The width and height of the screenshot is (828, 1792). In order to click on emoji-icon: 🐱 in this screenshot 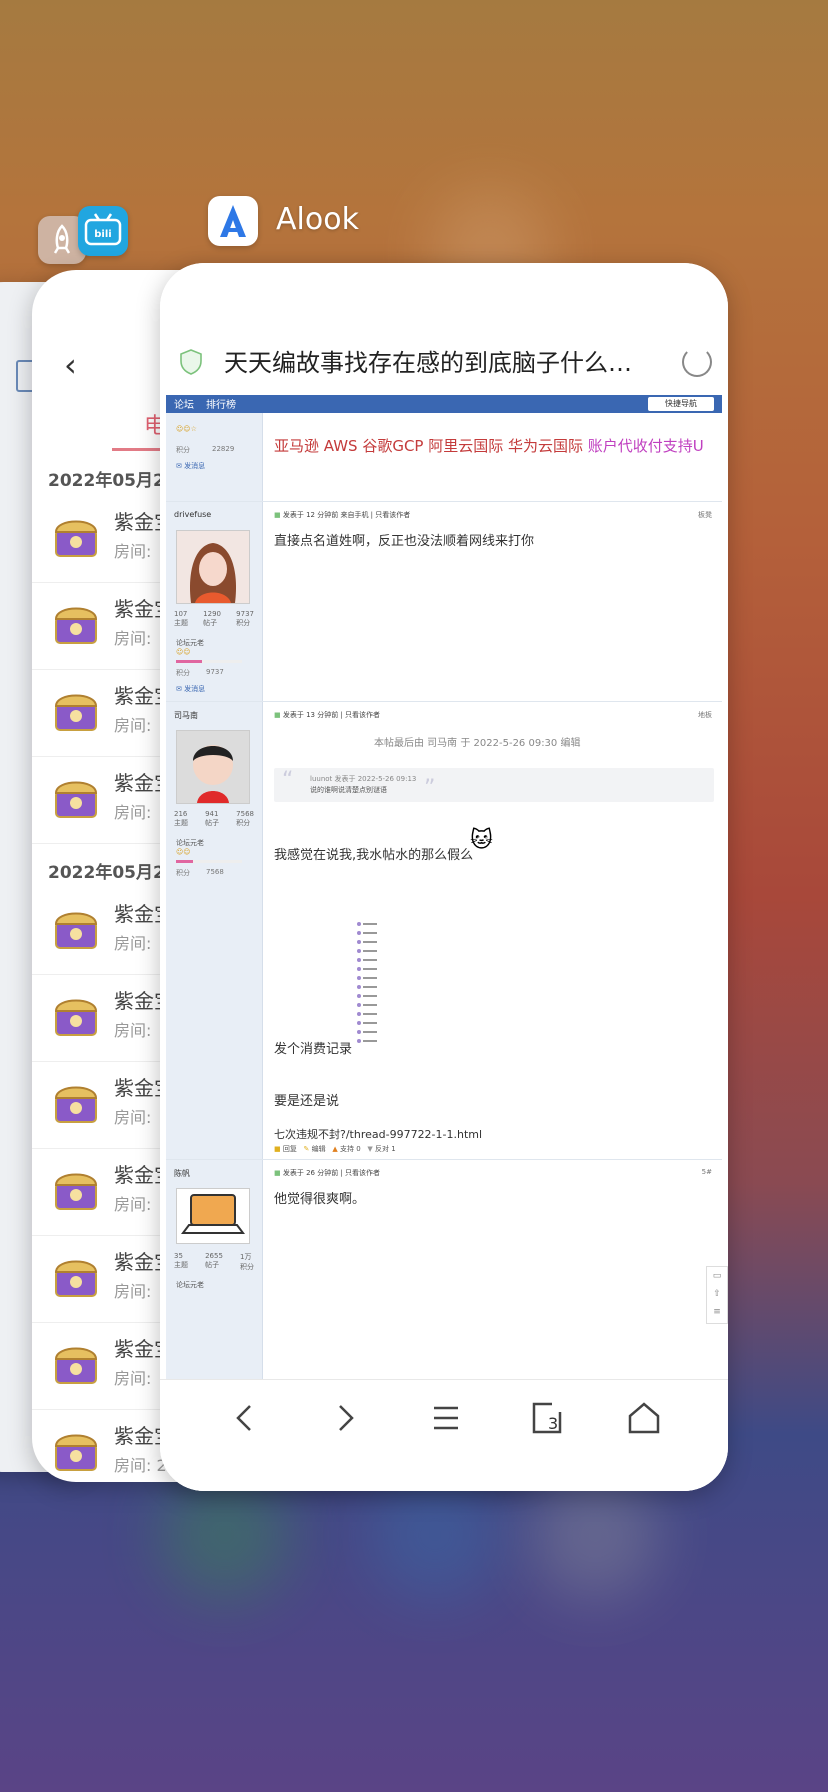, I will do `click(481, 840)`.